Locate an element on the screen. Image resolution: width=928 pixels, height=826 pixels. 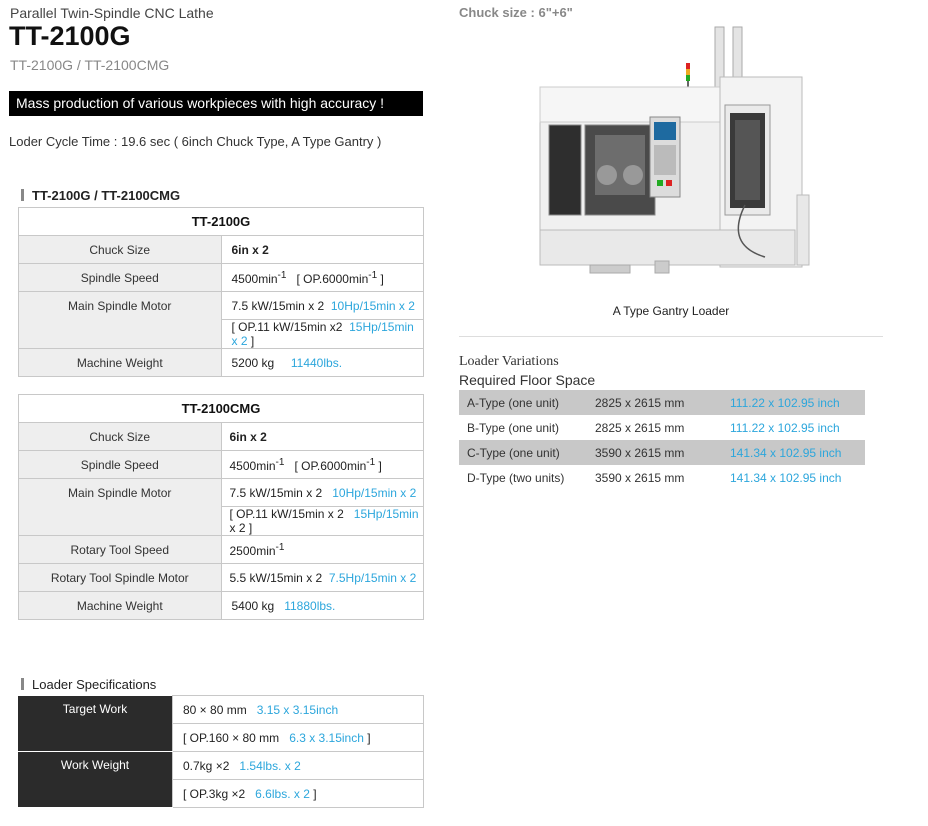
product-subtitle: Parallel Twin-Spindle CNC Lathe is located at coordinates (112, 13).